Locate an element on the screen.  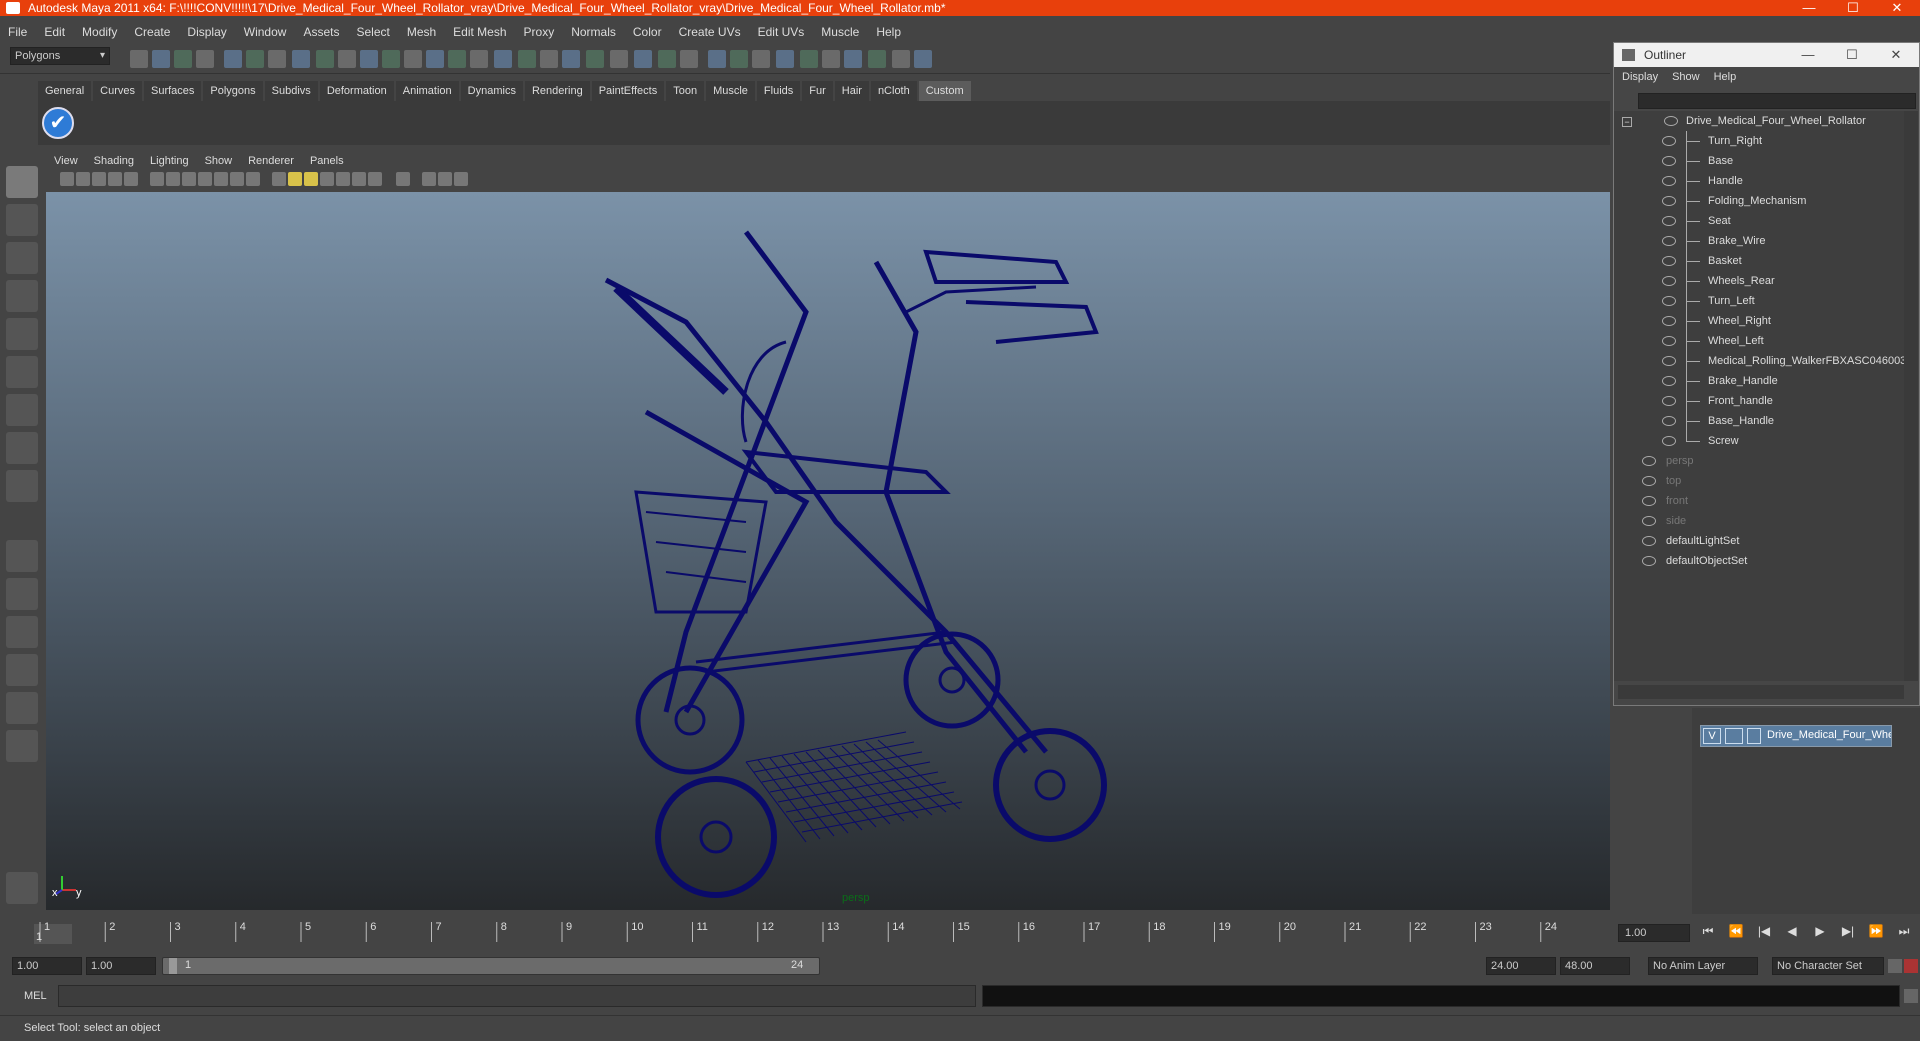
outliner-item: Drive_Medical_Four_Wheel_Rollator is located at coordinates (1759, 121).